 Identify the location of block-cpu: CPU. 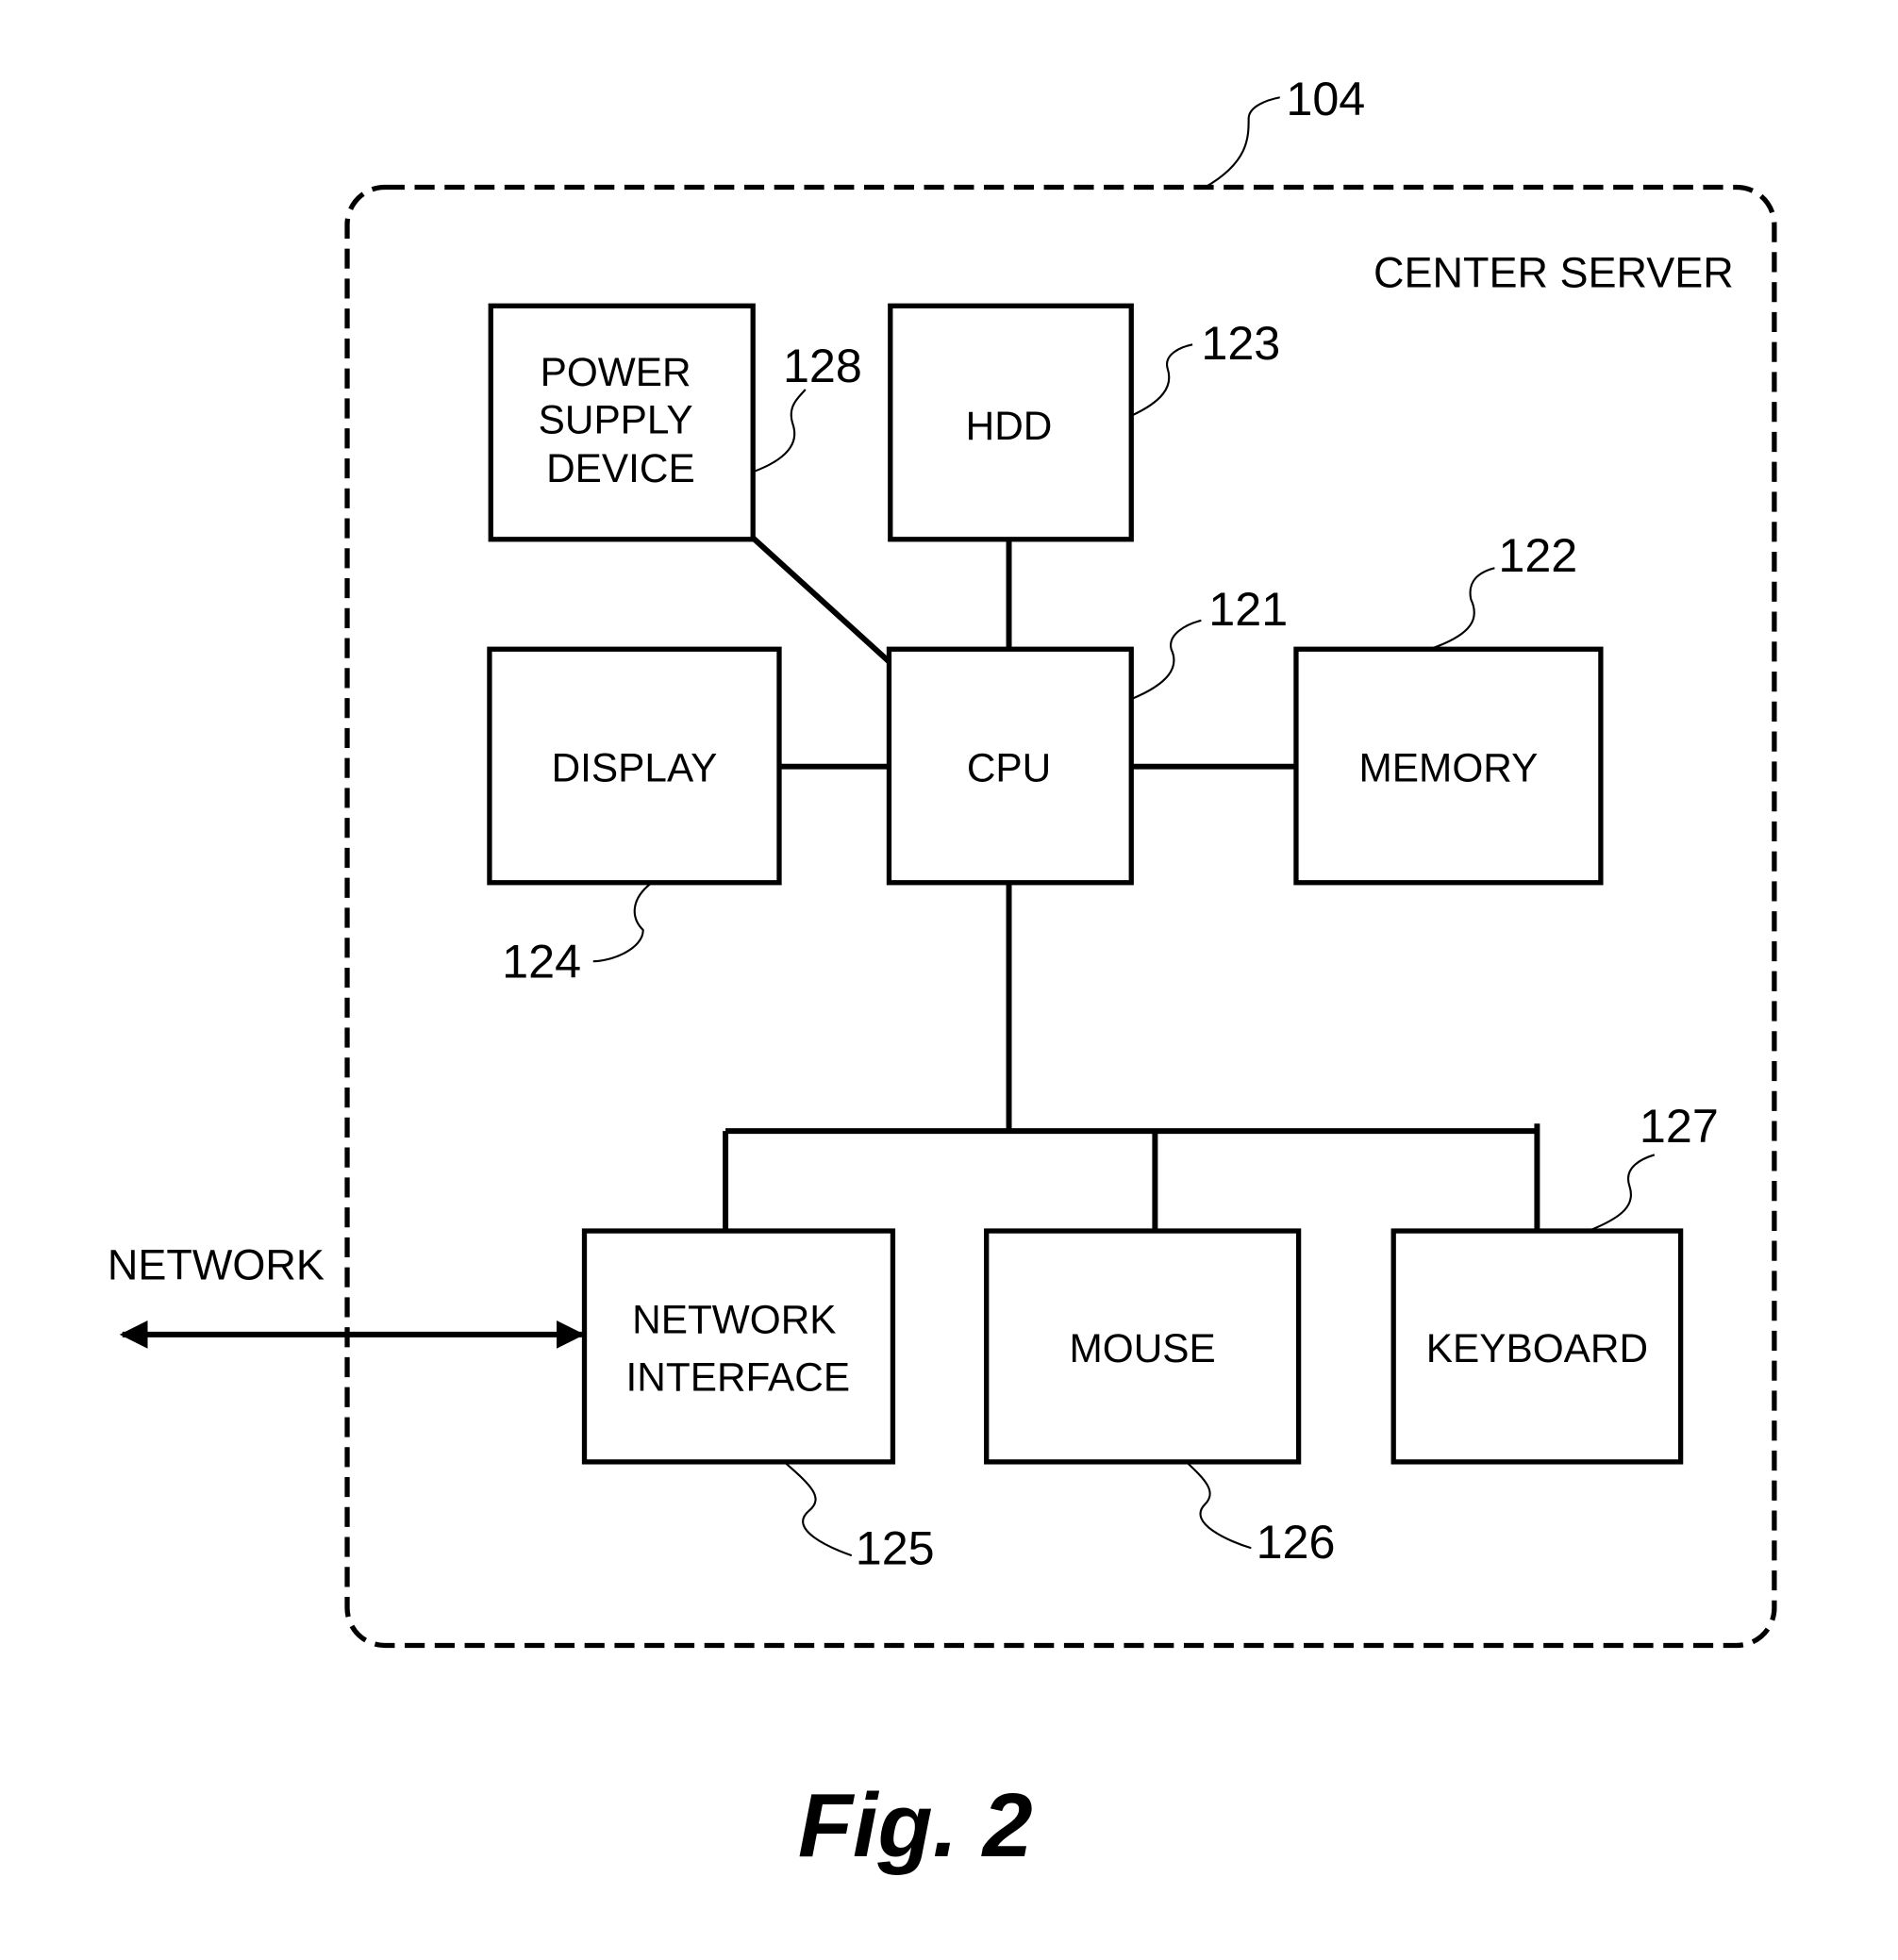
(1010, 766).